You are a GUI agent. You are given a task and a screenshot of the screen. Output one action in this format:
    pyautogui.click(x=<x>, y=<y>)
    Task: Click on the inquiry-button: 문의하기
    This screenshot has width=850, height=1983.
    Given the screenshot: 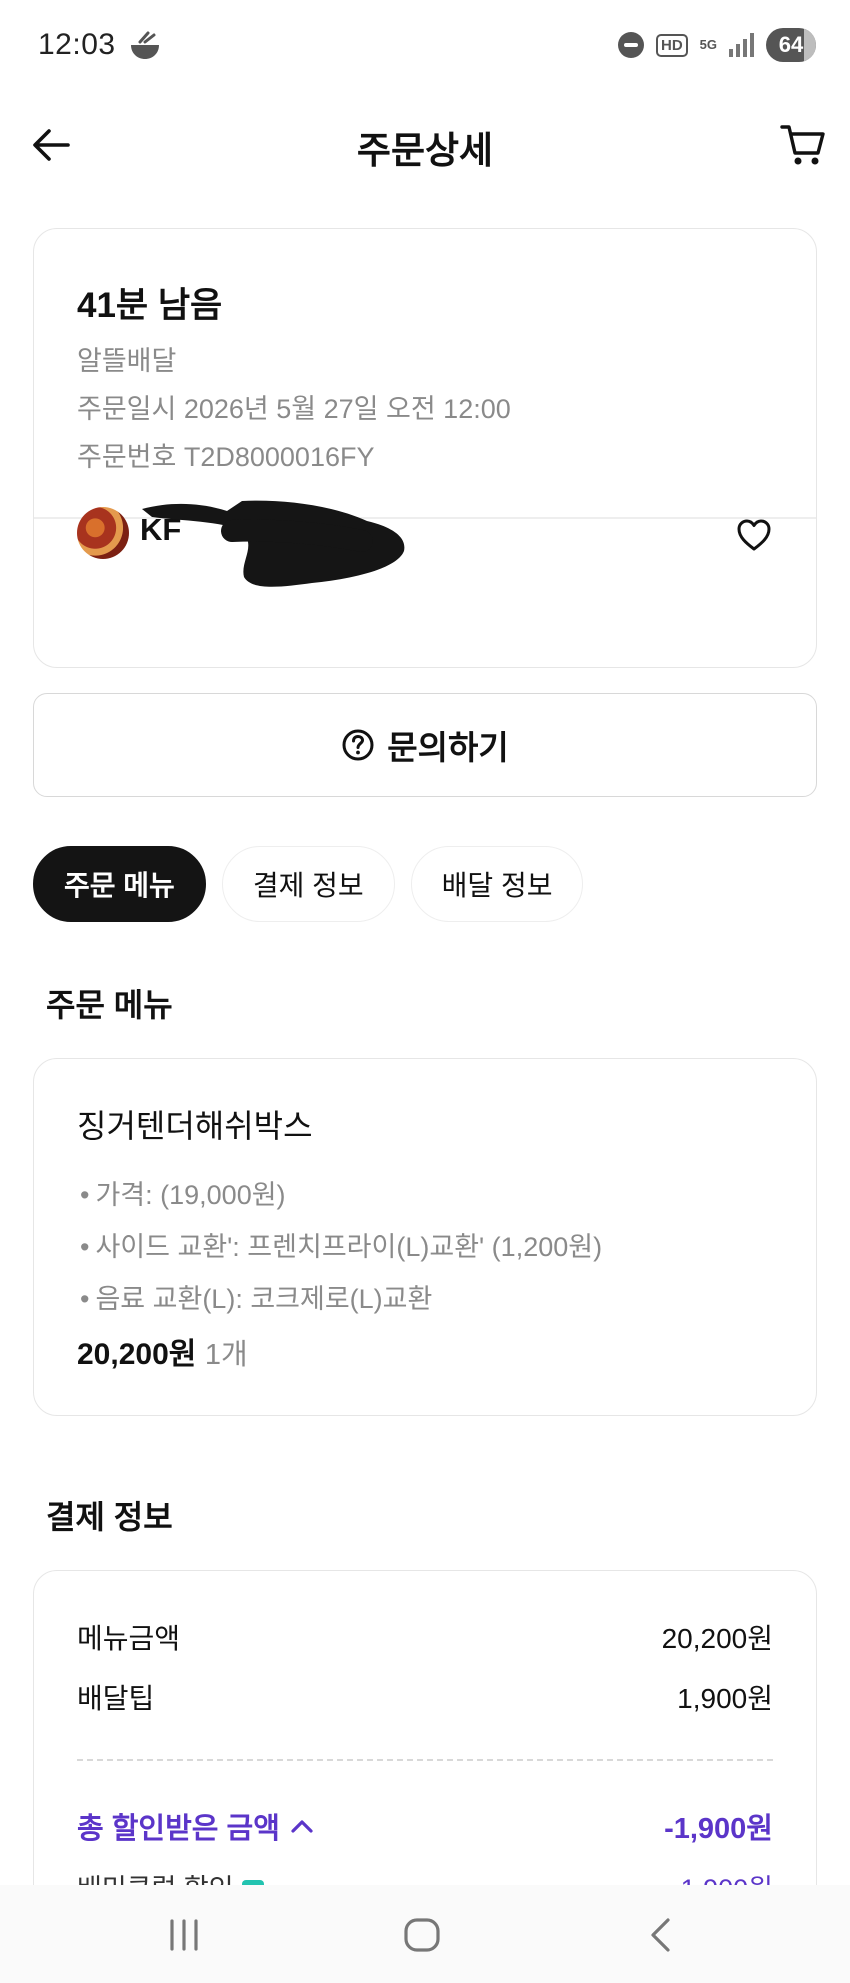 What is the action you would take?
    pyautogui.click(x=425, y=745)
    